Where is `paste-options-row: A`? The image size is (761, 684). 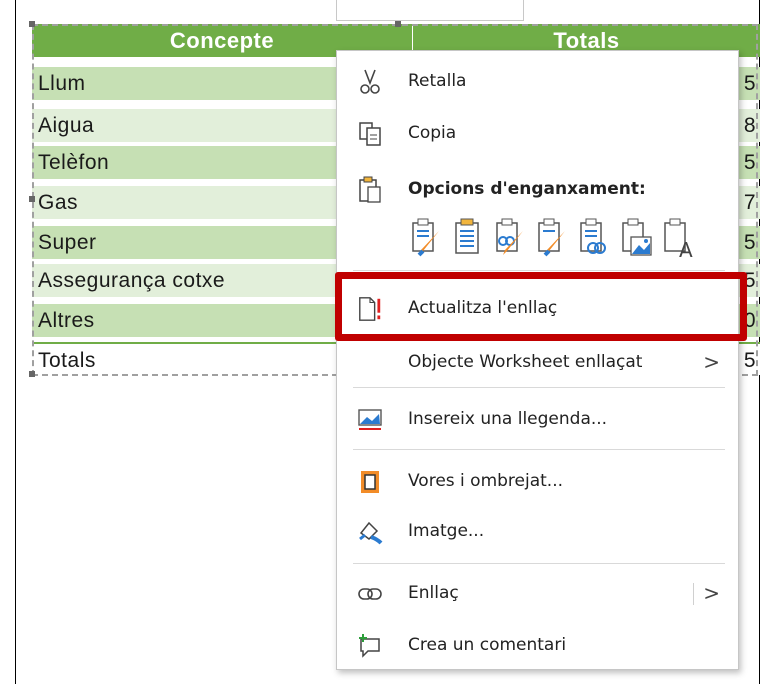
paste-options-row: A is located at coordinates (574, 239).